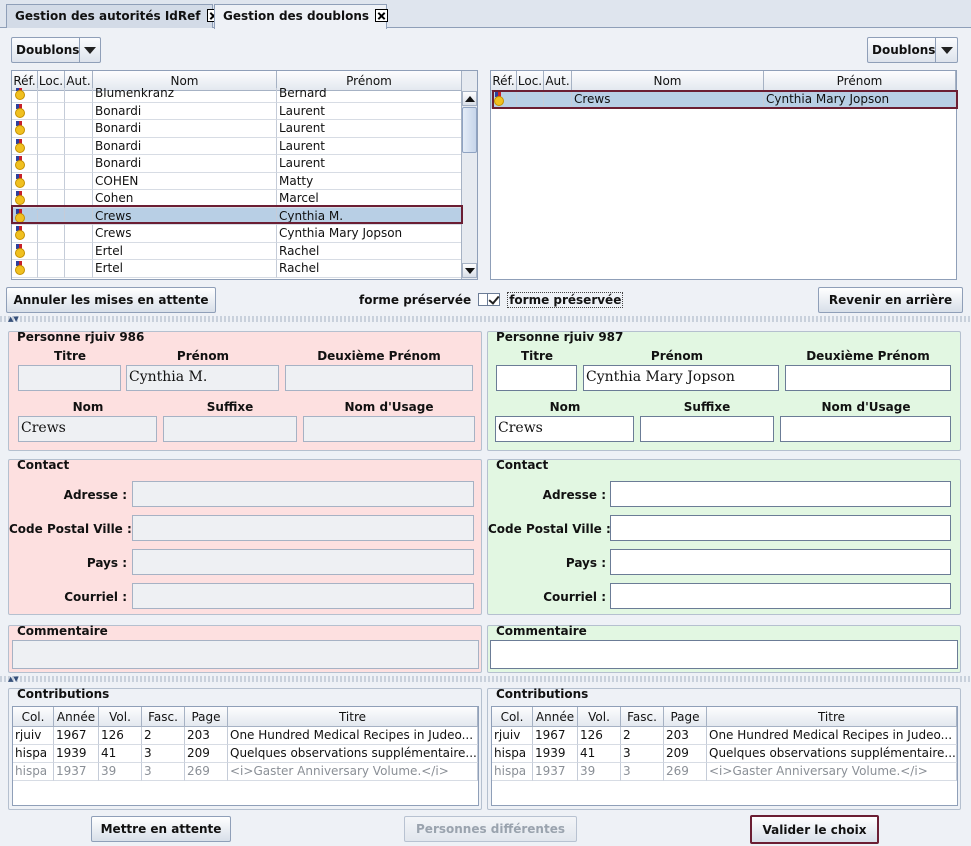  What do you see at coordinates (95, 597) in the screenshot?
I see `courriel-label: Courriel :` at bounding box center [95, 597].